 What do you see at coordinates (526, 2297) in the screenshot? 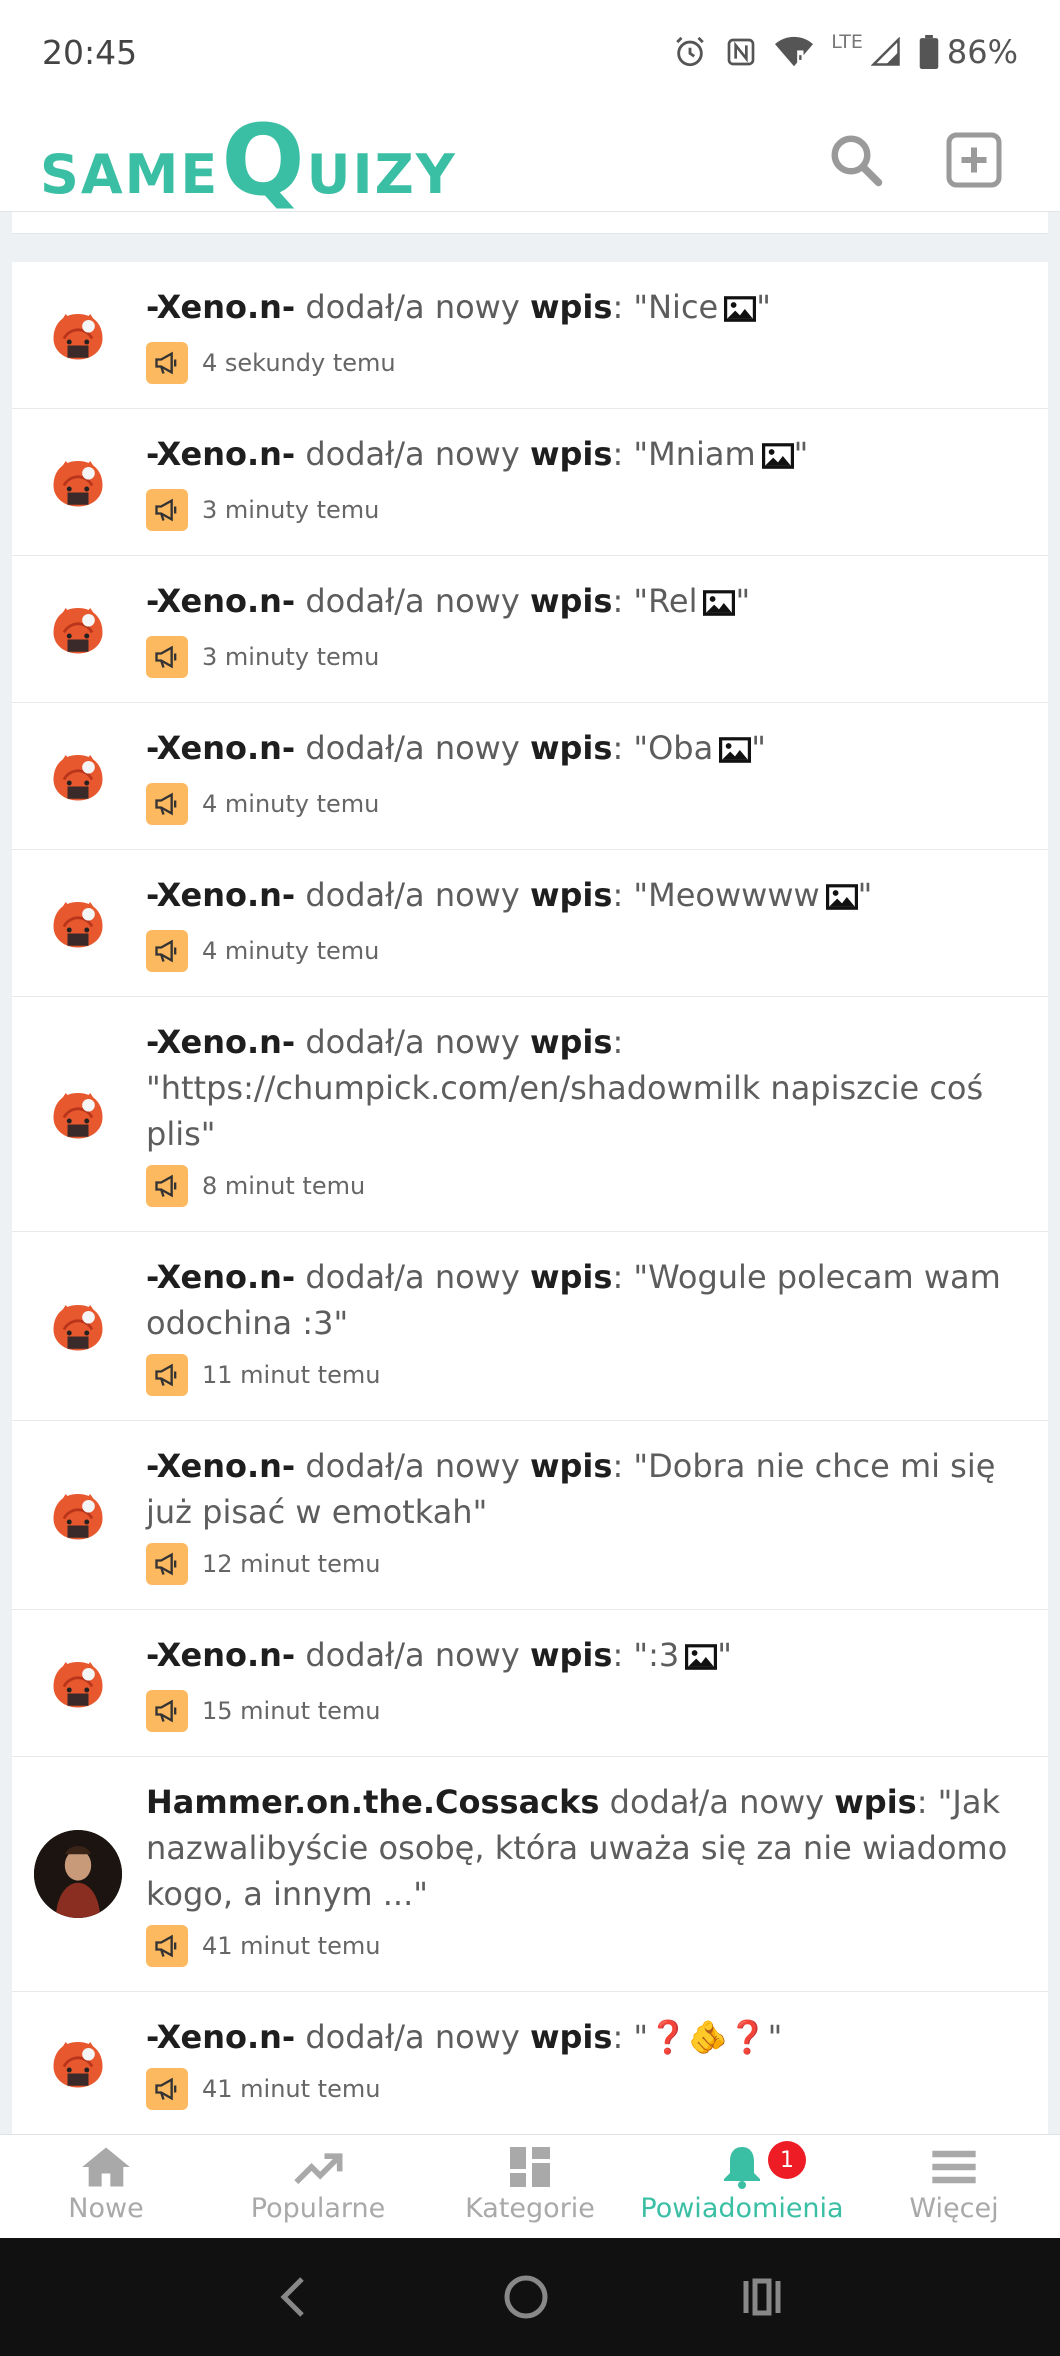
I see `home-circle-icon` at bounding box center [526, 2297].